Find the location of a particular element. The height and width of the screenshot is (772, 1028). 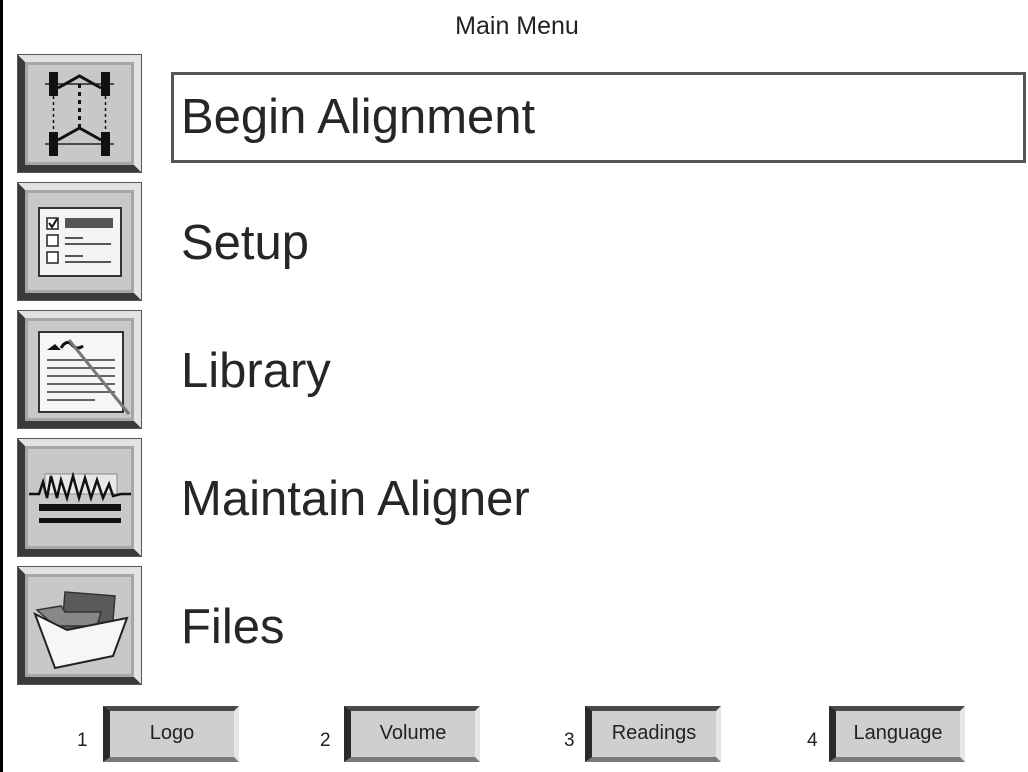

menu-item-files: Files is located at coordinates (232, 627).